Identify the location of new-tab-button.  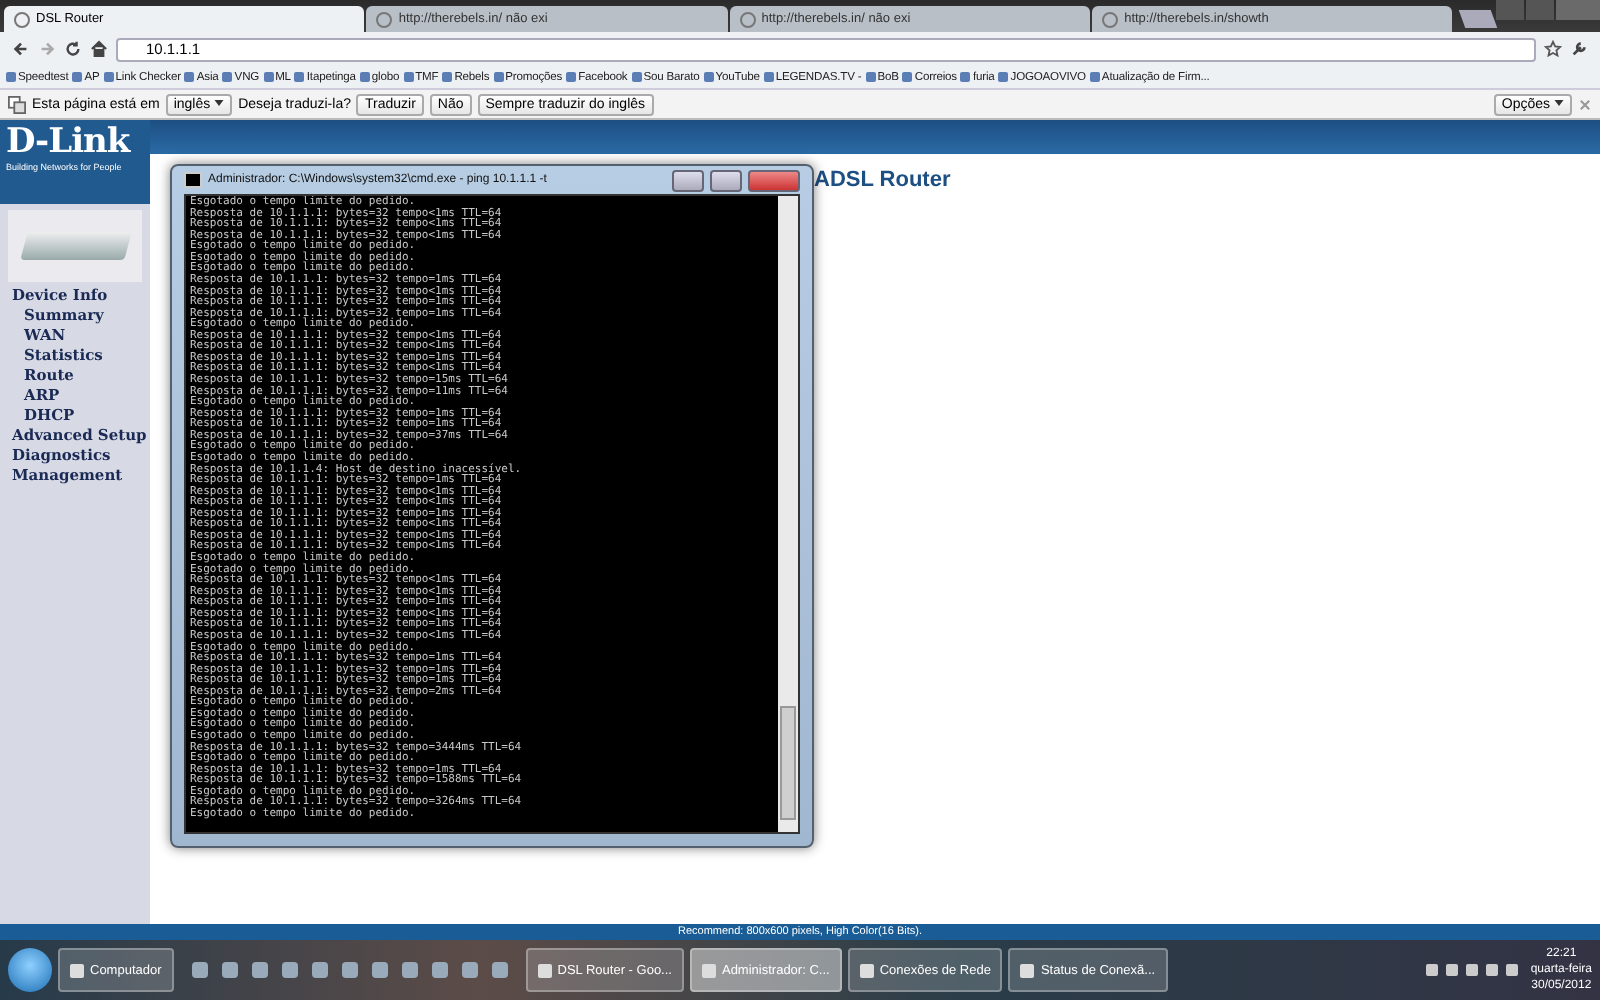
(1478, 19).